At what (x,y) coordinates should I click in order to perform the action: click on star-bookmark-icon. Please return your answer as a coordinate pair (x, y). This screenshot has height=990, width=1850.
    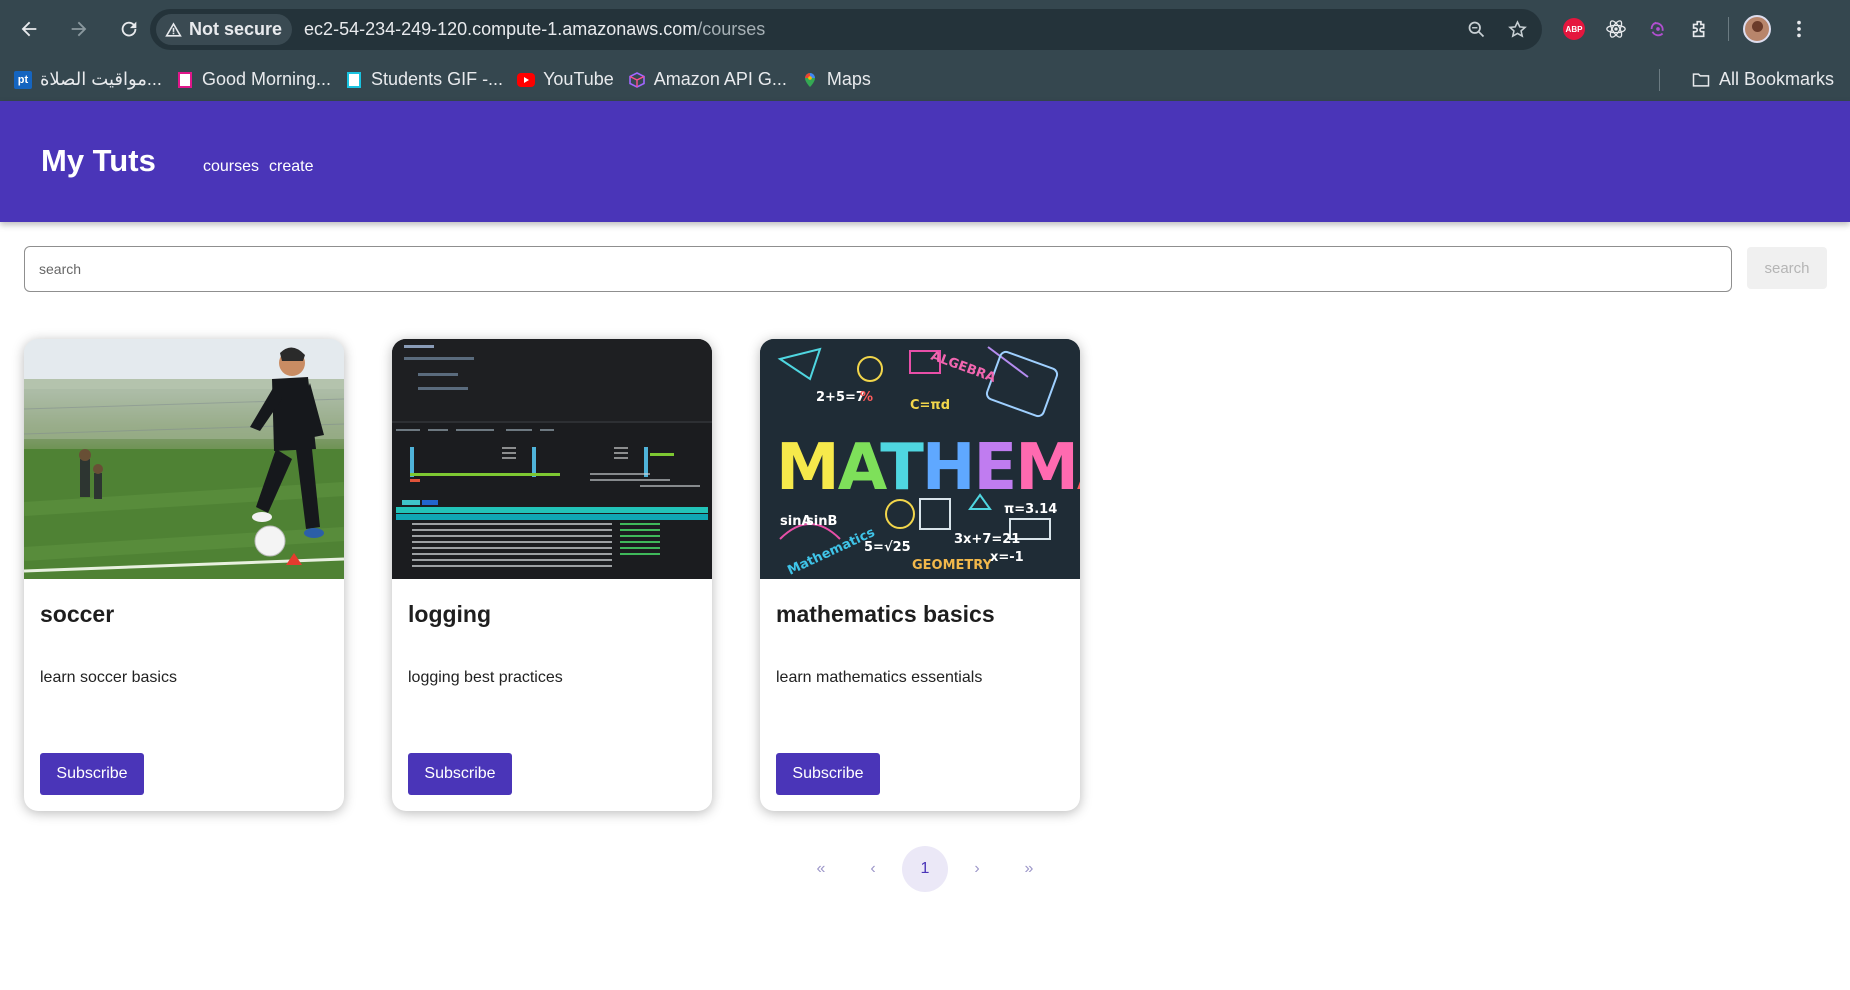
    Looking at the image, I should click on (1517, 29).